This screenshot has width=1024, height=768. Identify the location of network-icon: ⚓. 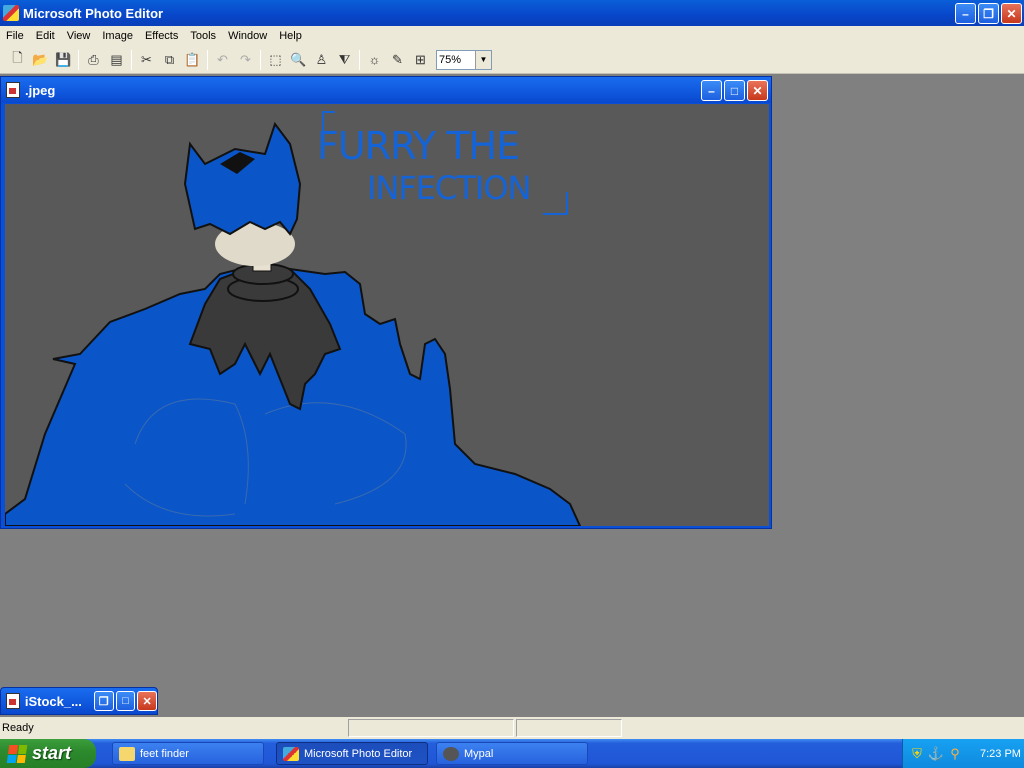
(936, 754).